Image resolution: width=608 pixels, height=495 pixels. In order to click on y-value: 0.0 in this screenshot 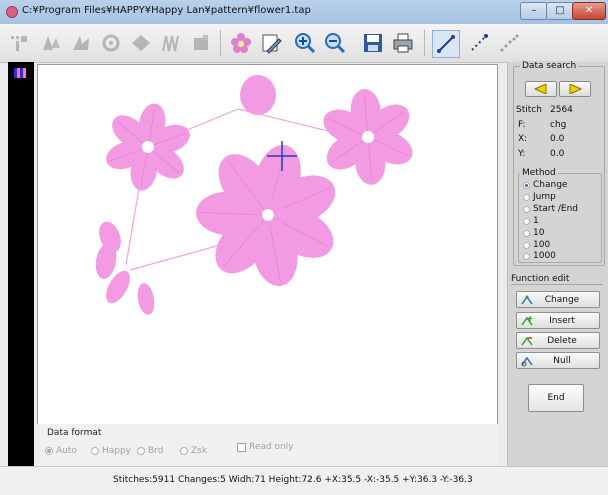, I will do `click(557, 154)`.